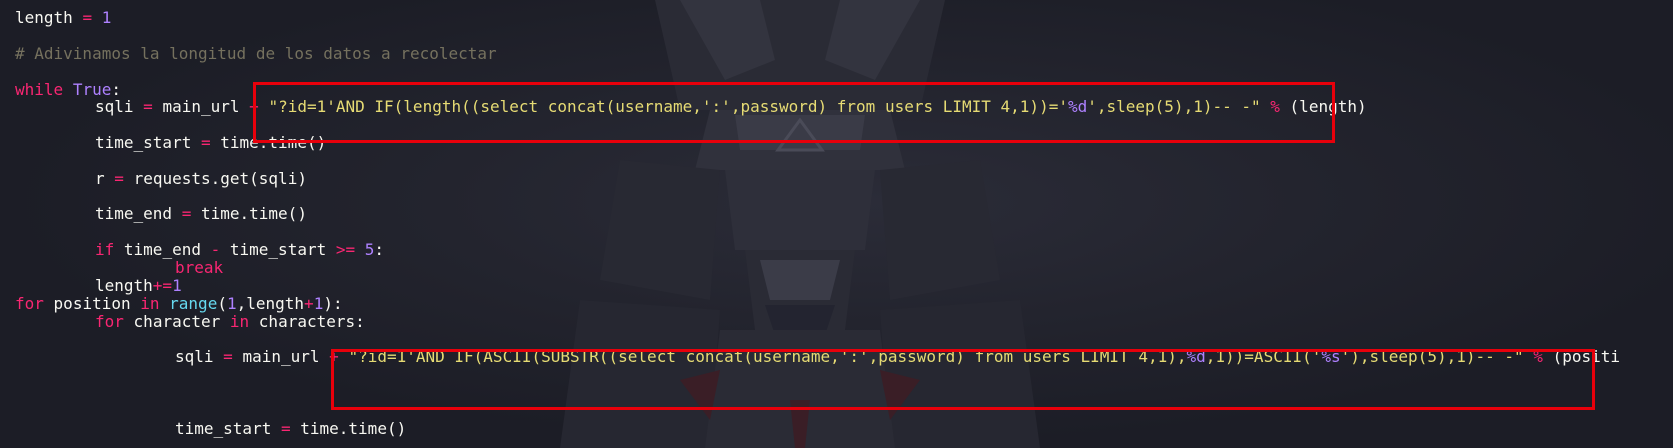  I want to click on token-call: requests.get(sqli), so click(220, 178).